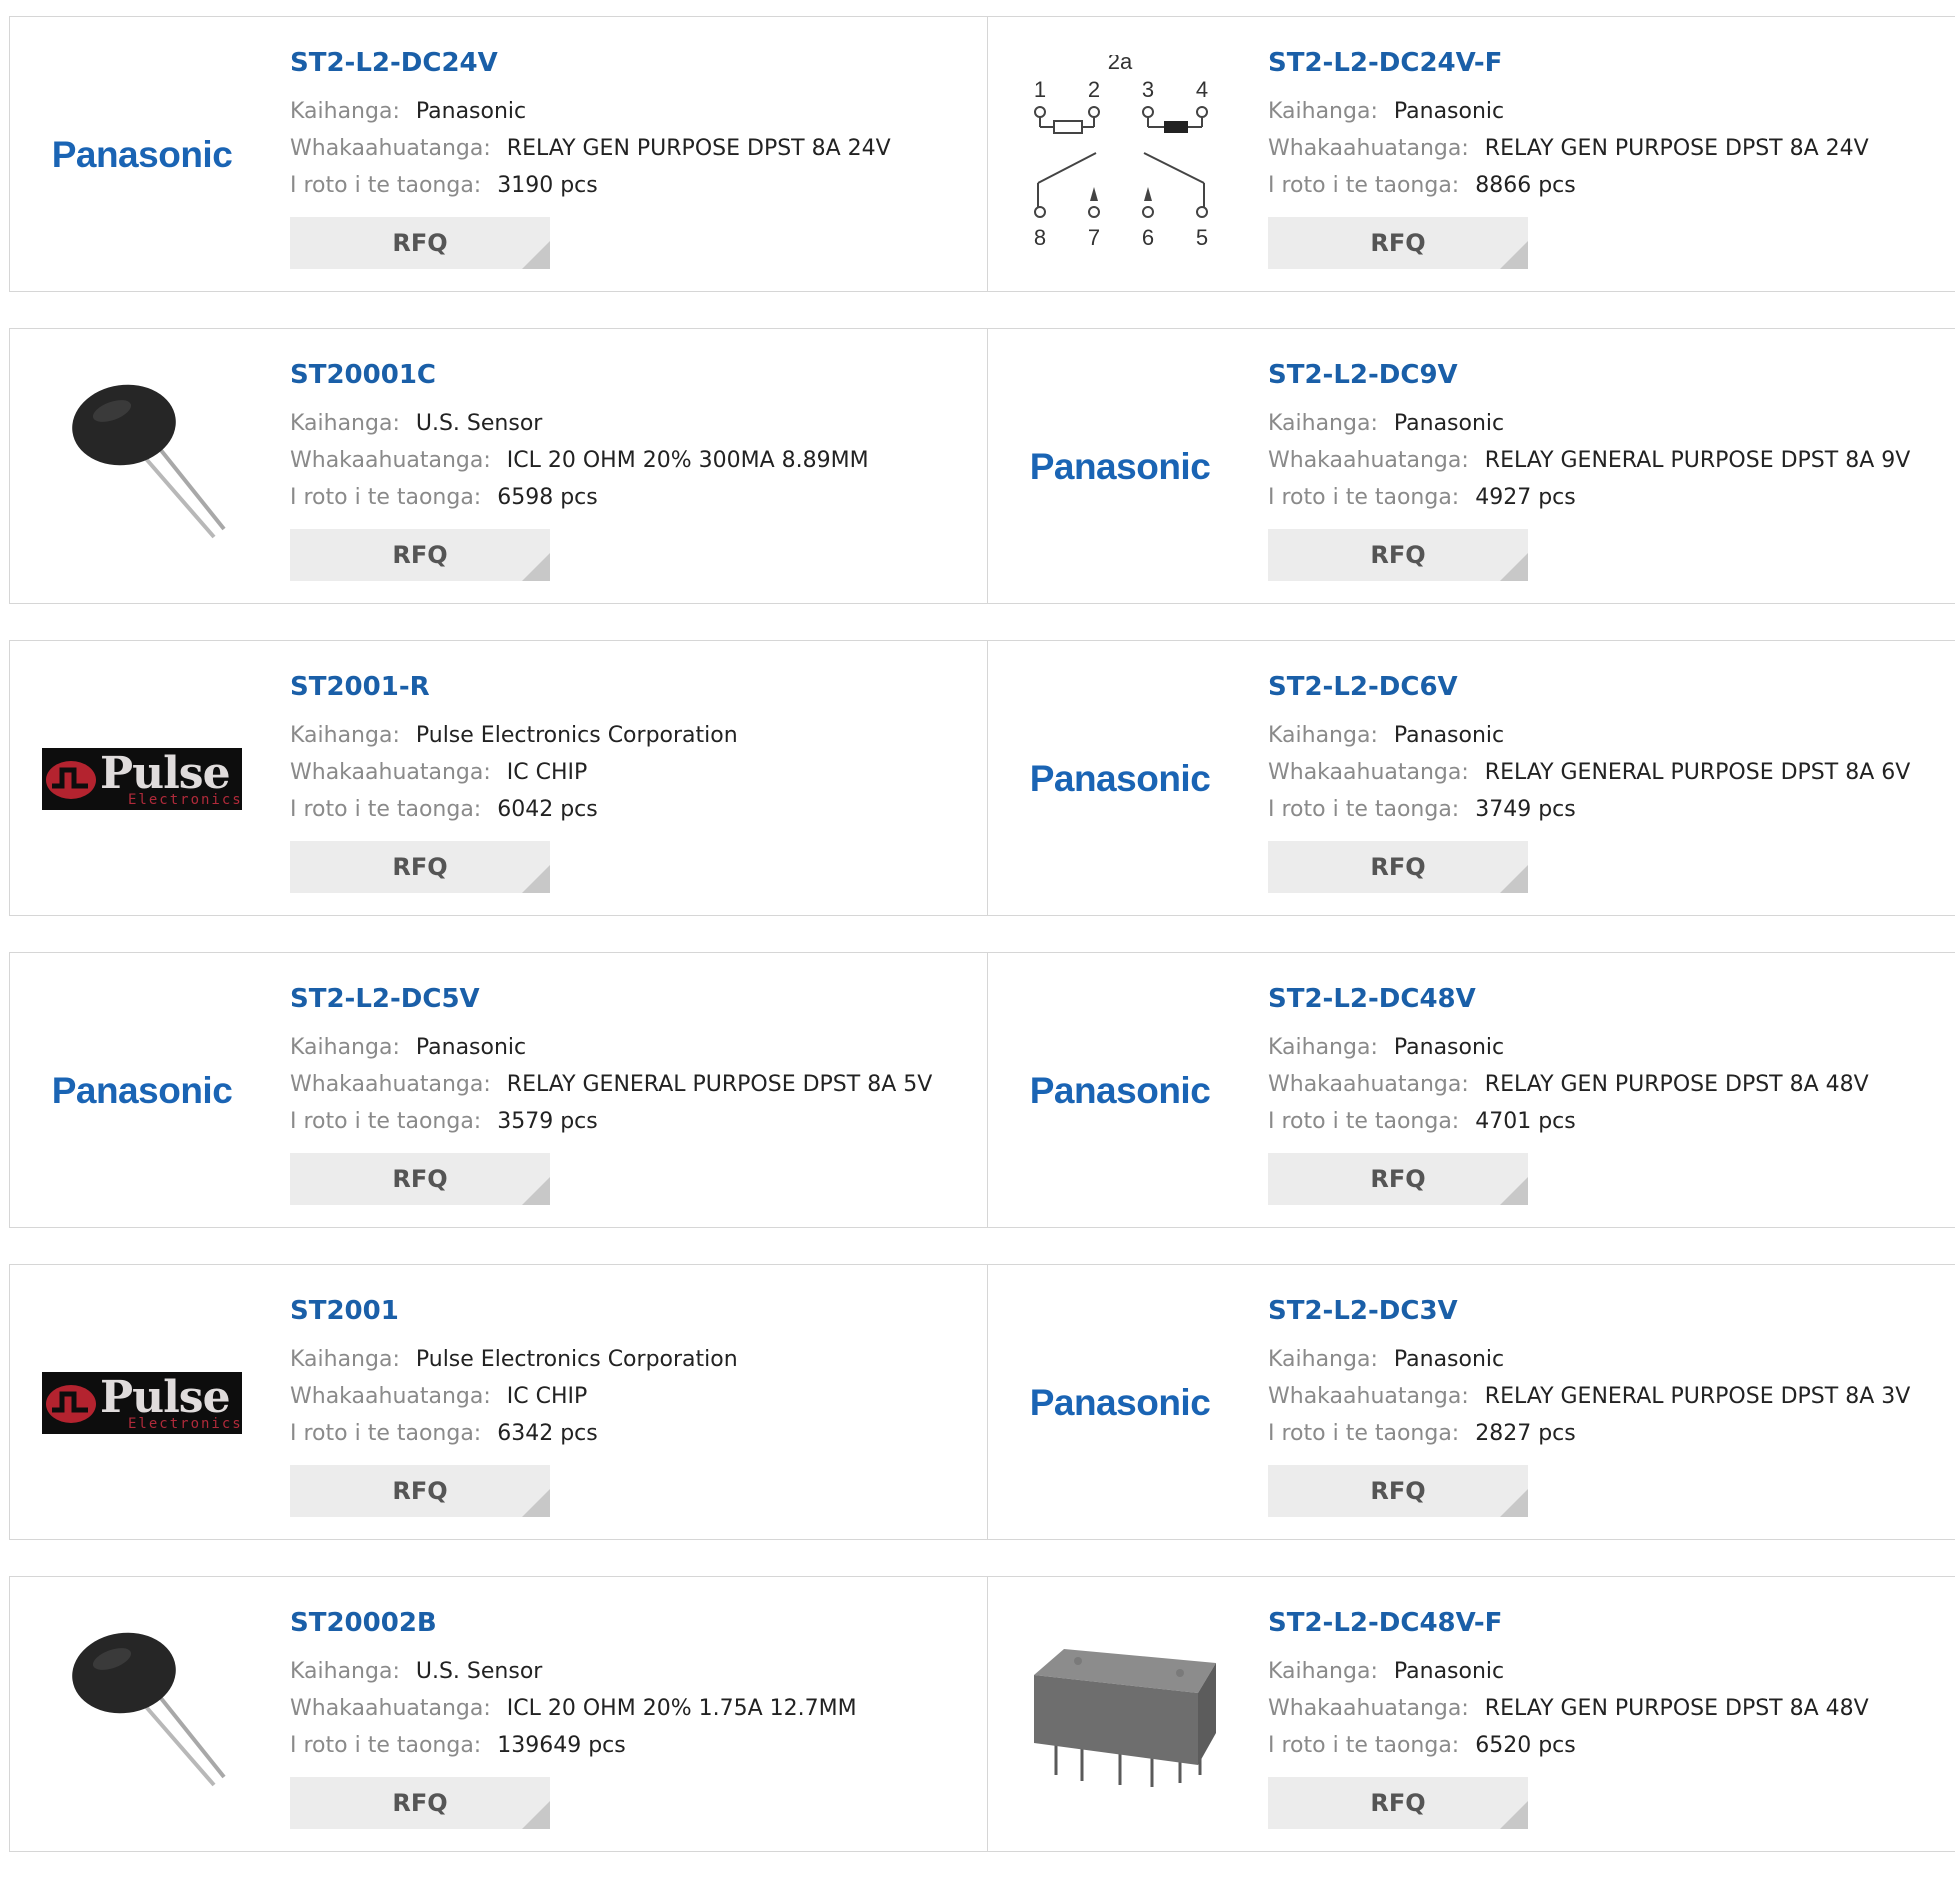 The width and height of the screenshot is (1955, 1888). Describe the element at coordinates (1568, 63) in the screenshot. I see `part-number-link: ST2-L2-DC24V-F` at that location.